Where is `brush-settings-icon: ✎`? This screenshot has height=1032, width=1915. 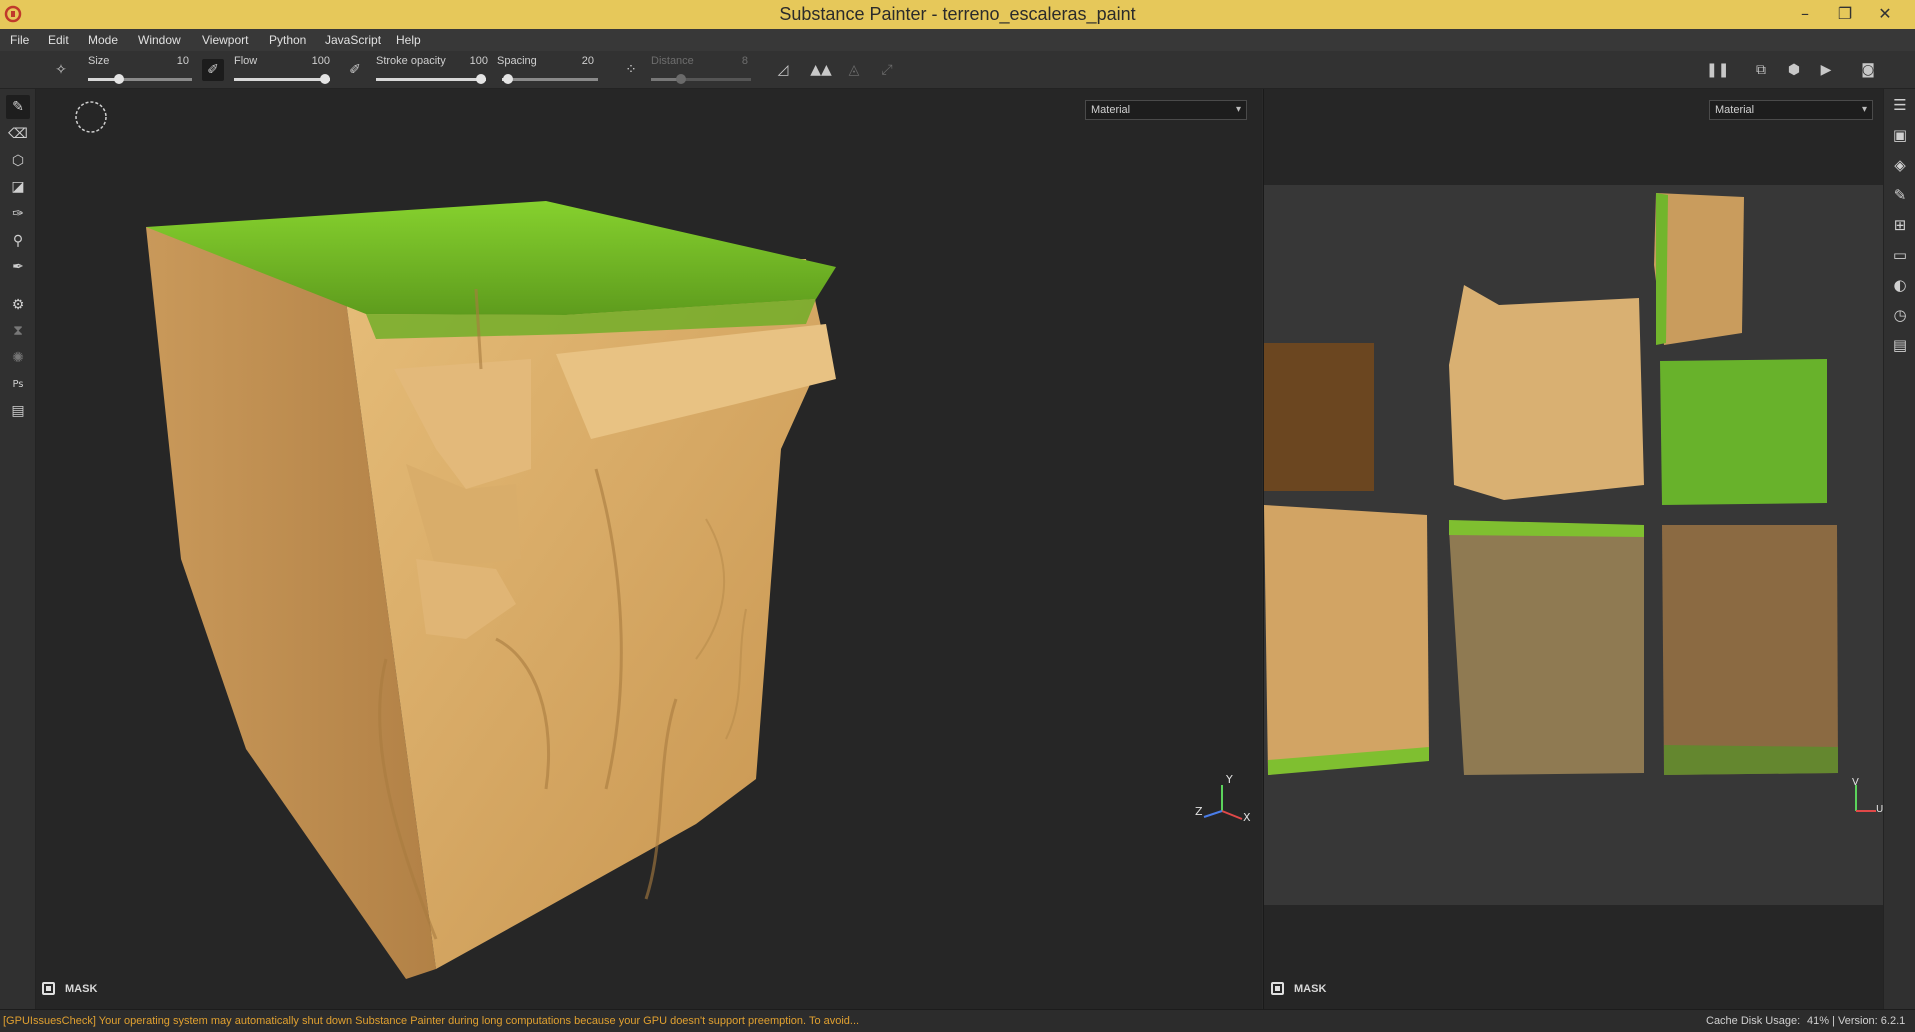 brush-settings-icon: ✎ is located at coordinates (1900, 195).